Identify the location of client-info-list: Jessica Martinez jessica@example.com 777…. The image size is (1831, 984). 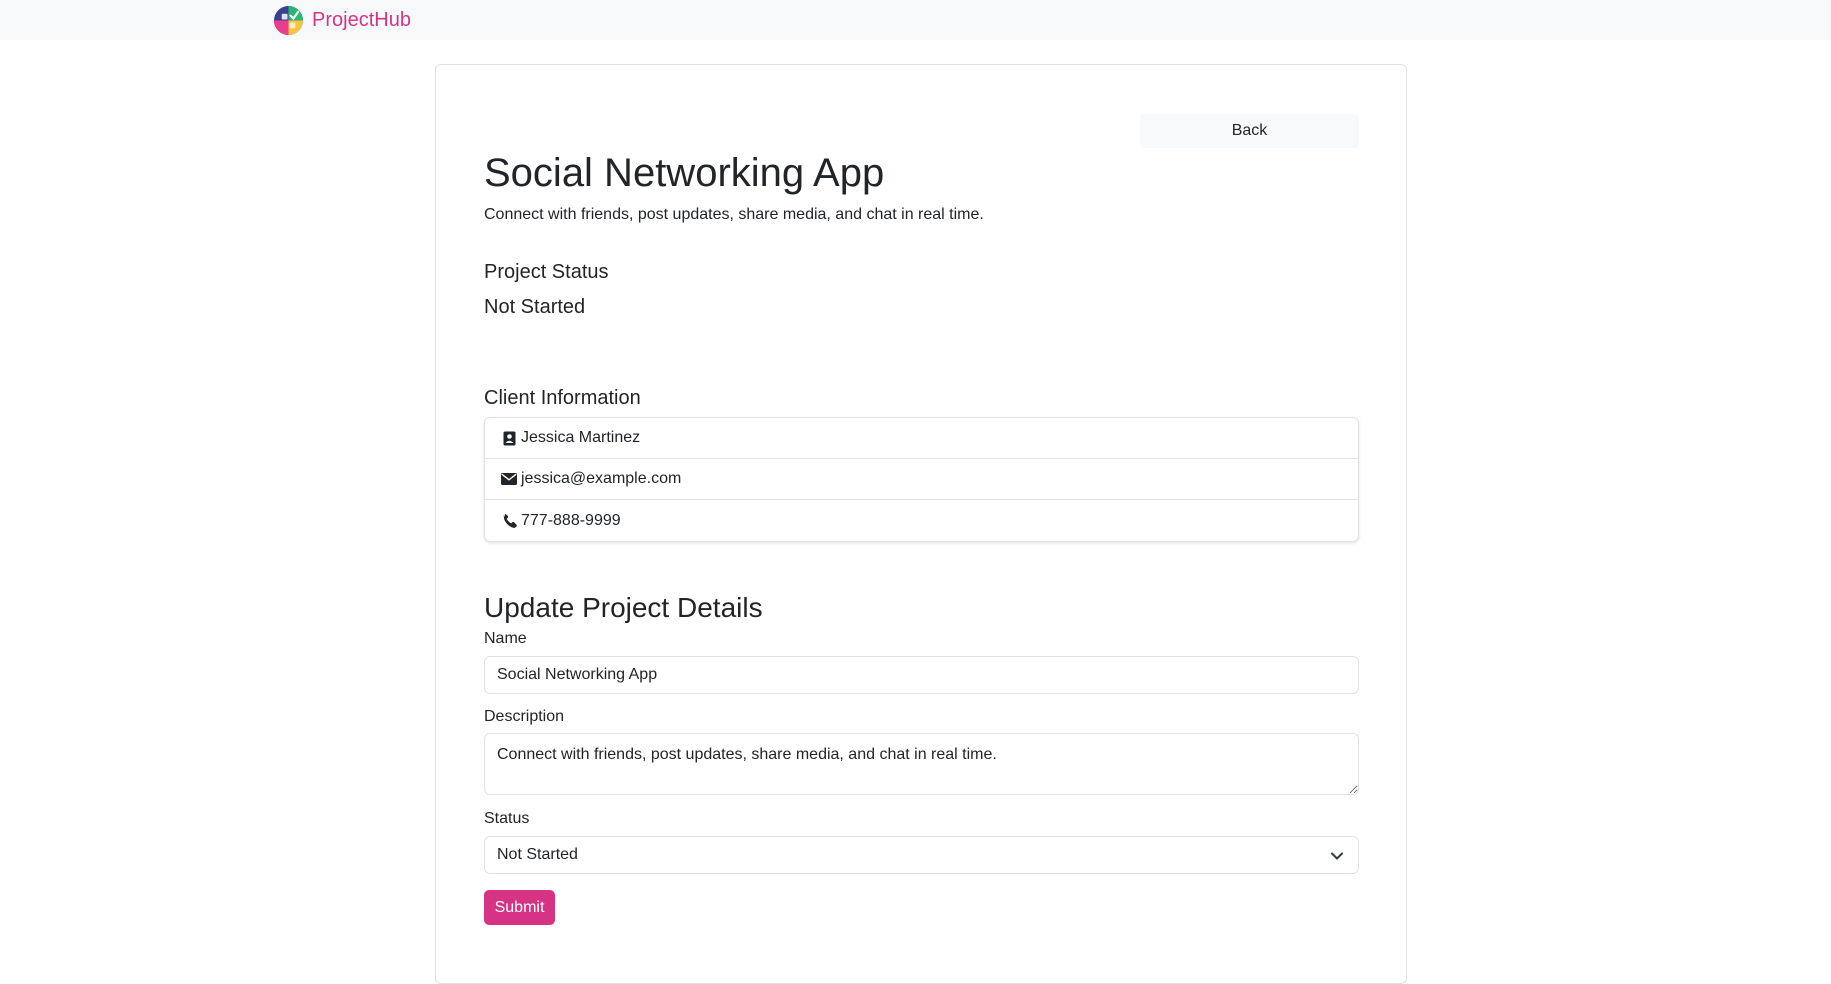
(921, 479).